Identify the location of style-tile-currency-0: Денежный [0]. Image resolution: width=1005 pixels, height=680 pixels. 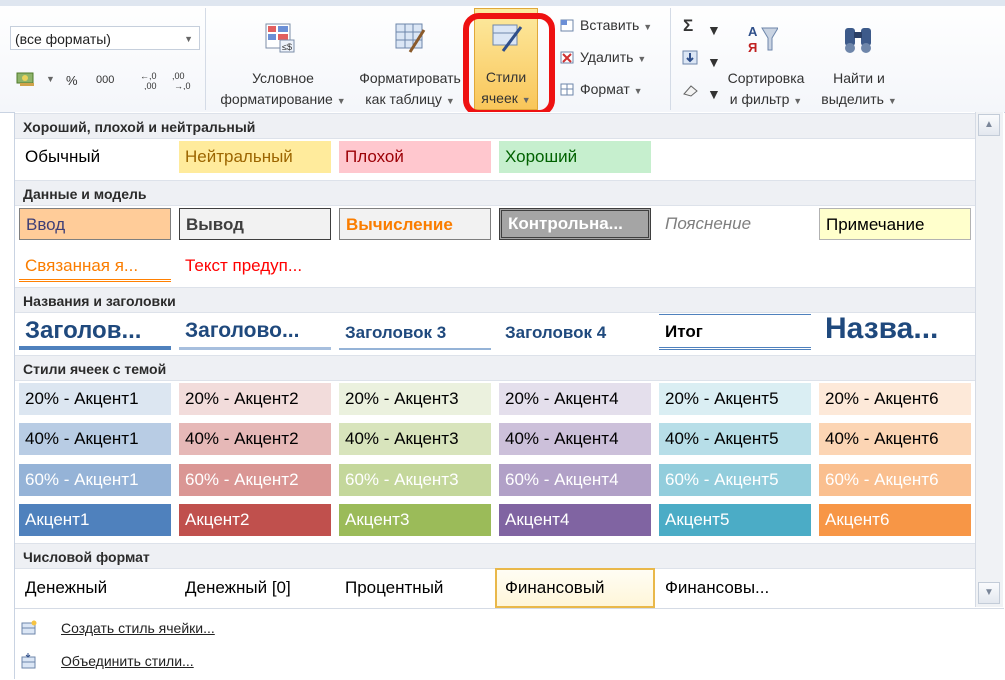
(255, 588).